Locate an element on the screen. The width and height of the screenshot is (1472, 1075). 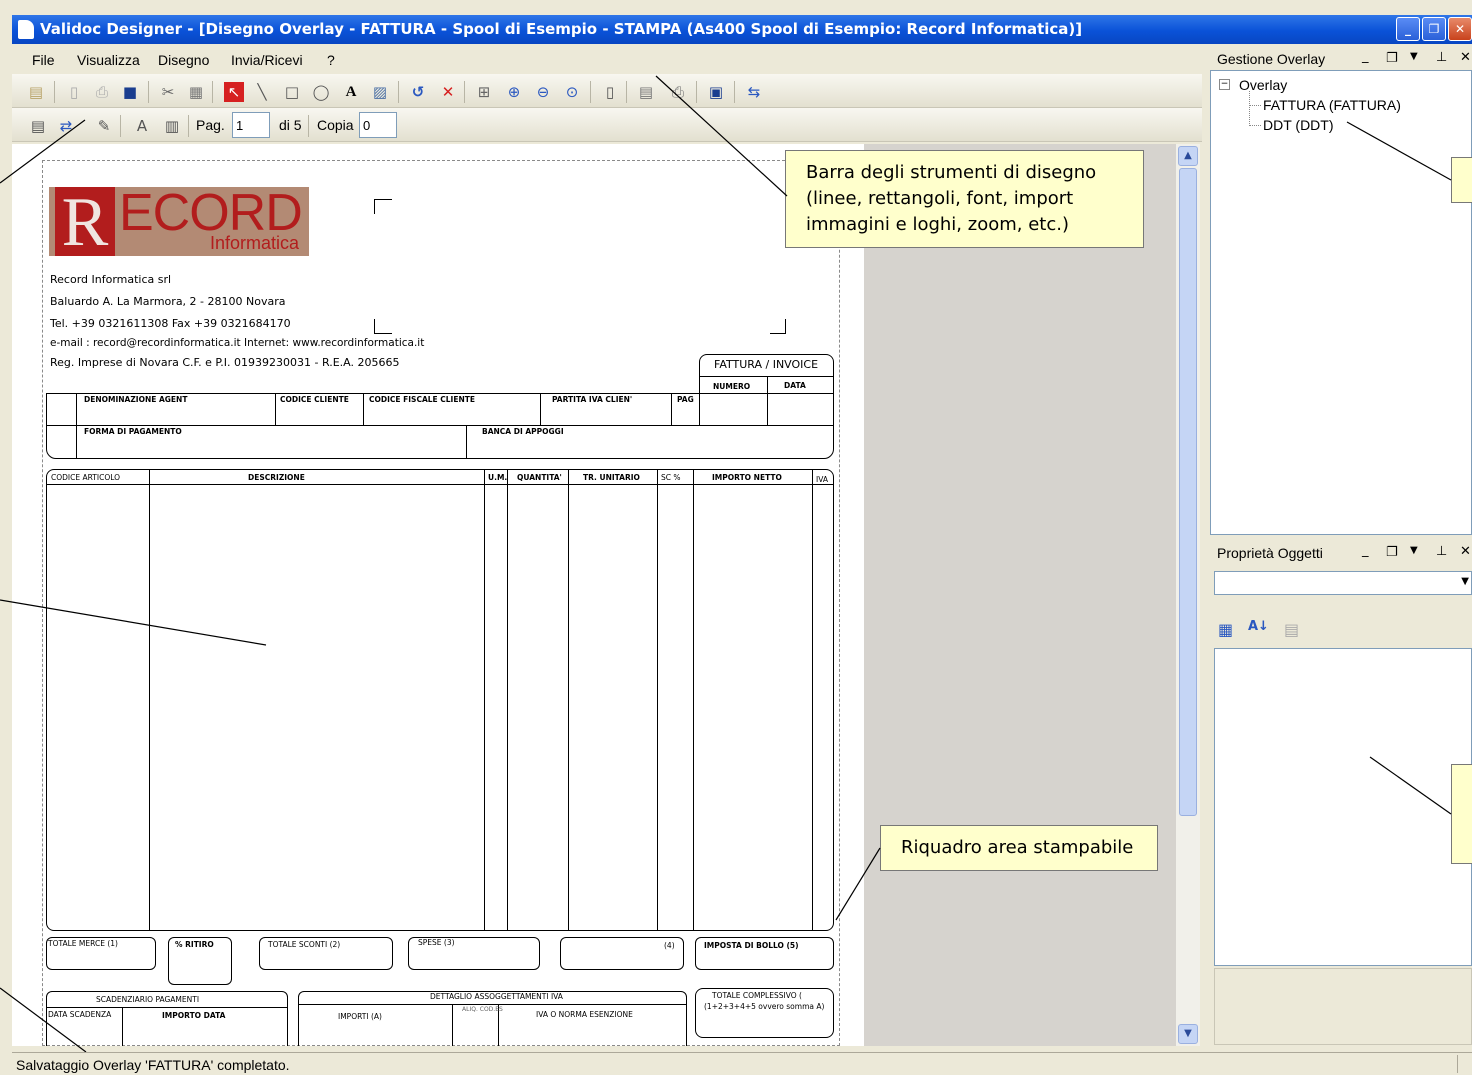
overlay-tree: − Overlay FATTURA (FATTURA) DDT (DDT) is located at coordinates (1341, 467).